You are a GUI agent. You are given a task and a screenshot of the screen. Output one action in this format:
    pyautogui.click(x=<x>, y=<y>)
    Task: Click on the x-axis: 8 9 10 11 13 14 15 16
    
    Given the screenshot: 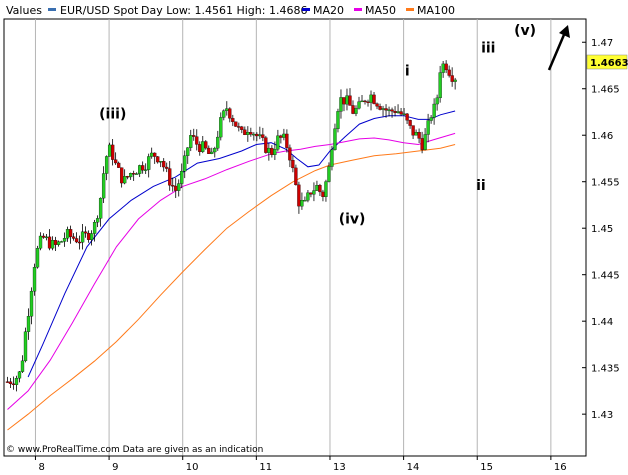 What is the action you would take?
    pyautogui.click(x=300, y=464)
    